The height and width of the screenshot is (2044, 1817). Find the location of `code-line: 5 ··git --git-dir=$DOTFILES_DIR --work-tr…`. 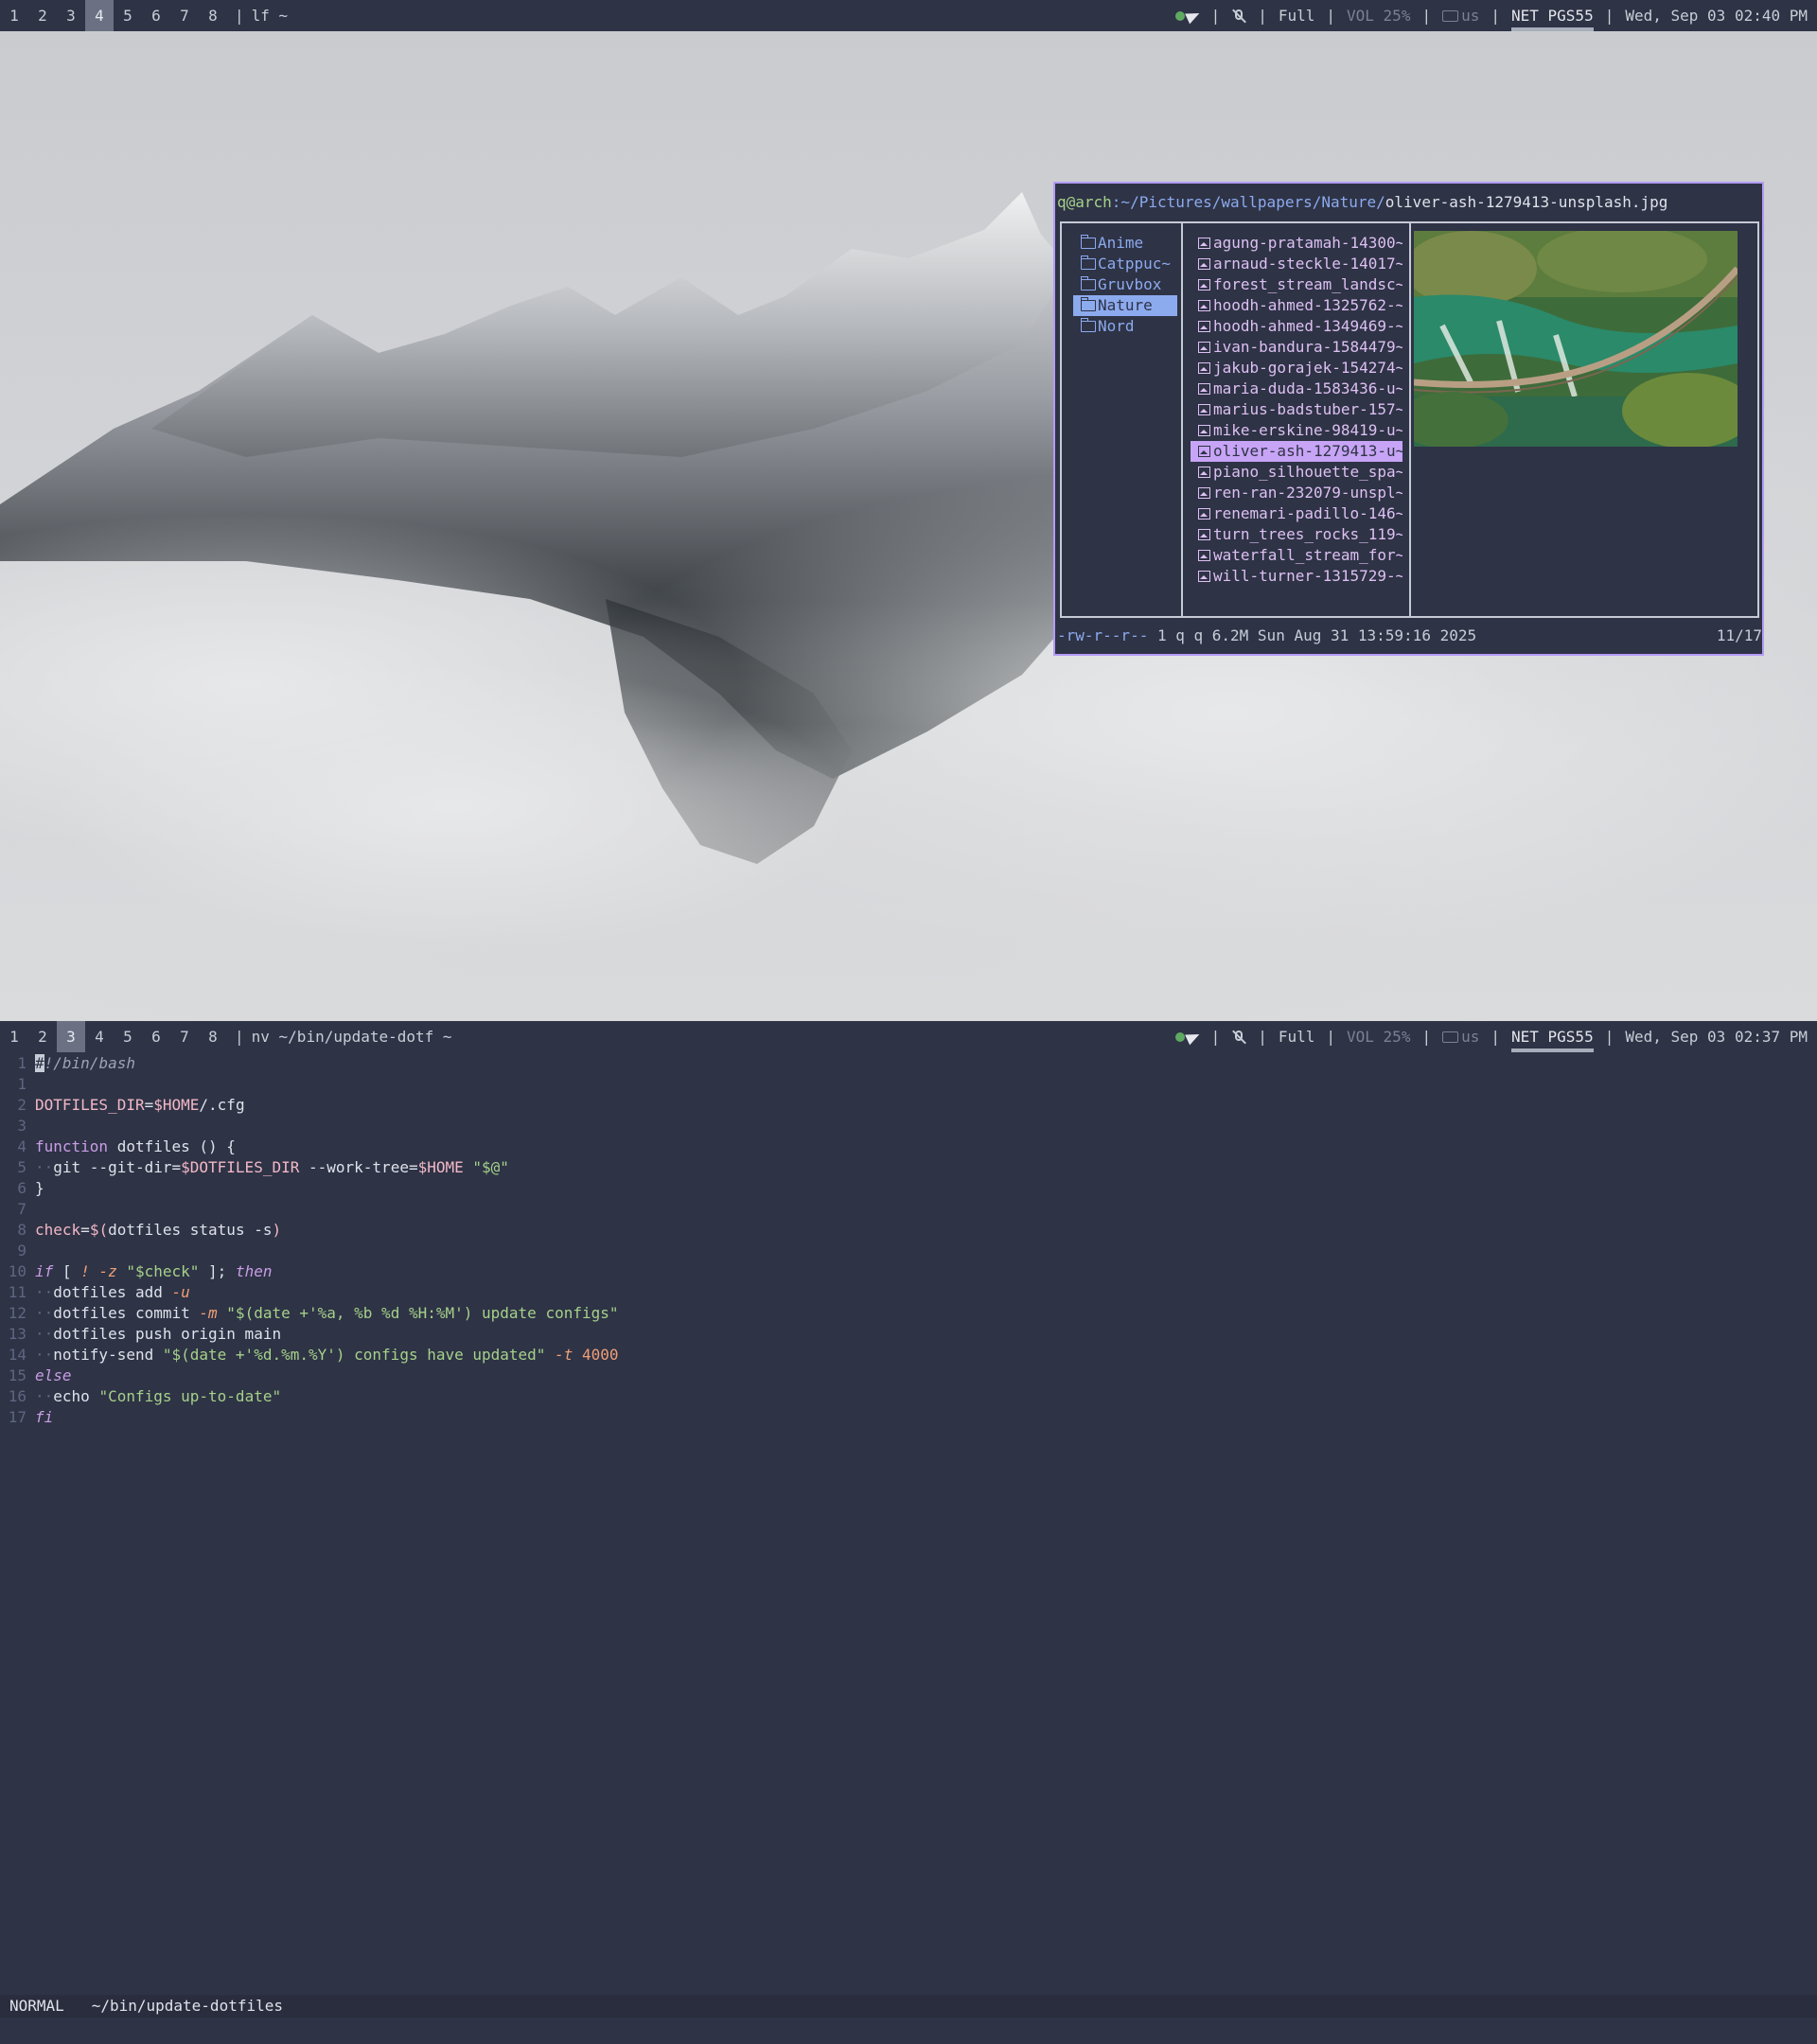

code-line: 5 ··git --git-dir=$DOTFILES_DIR --work-tr… is located at coordinates (899, 1167).